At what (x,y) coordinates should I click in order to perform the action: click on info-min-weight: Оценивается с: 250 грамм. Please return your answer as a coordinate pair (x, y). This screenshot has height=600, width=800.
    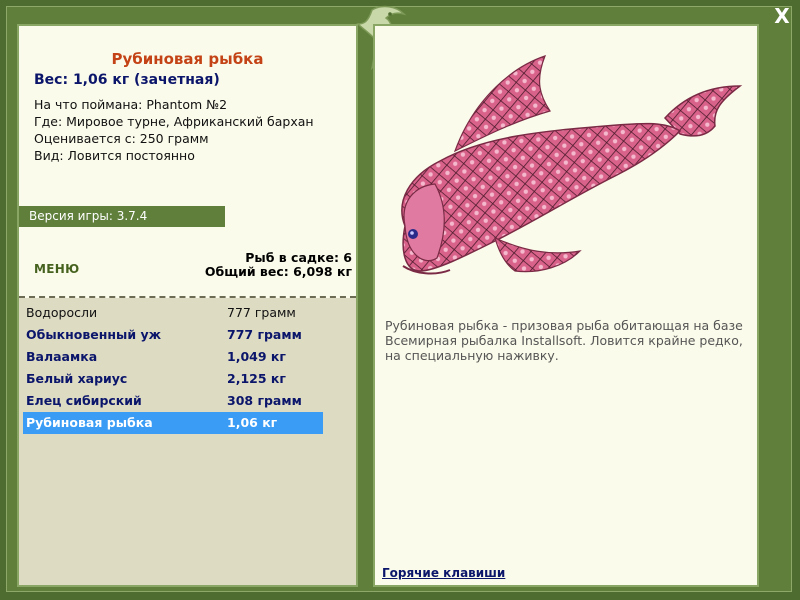
    Looking at the image, I should click on (121, 138).